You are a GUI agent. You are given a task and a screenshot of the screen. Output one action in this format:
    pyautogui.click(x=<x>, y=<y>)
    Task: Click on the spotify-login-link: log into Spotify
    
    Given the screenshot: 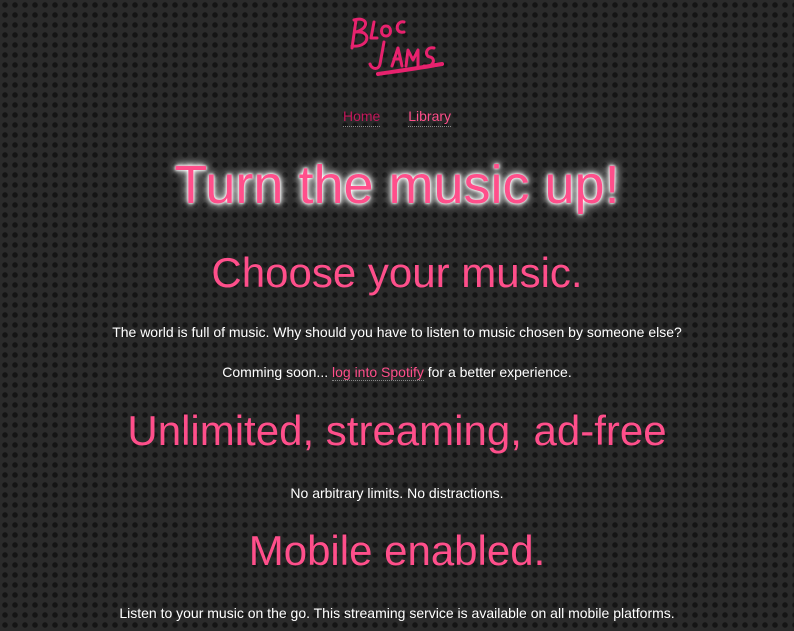 What is the action you would take?
    pyautogui.click(x=378, y=372)
    